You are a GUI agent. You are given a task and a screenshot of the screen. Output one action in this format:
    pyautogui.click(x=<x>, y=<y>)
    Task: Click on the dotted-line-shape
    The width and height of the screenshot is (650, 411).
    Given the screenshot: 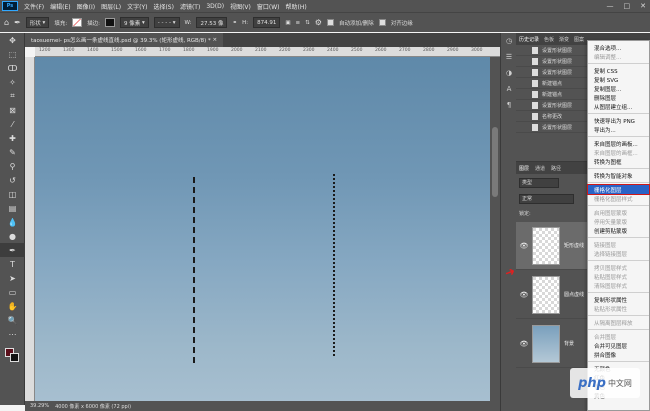 What is the action you would take?
    pyautogui.click(x=334, y=266)
    